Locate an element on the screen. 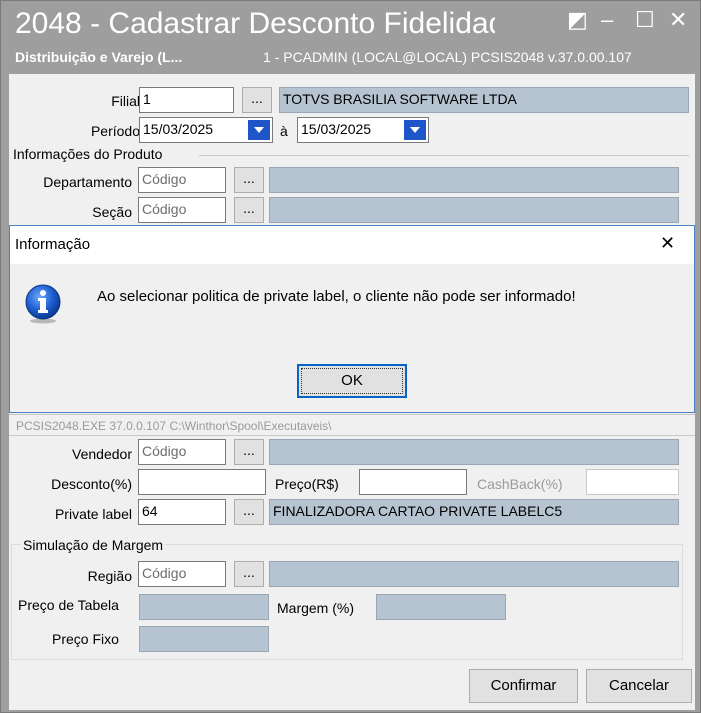 The image size is (701, 713). departamento-name-field is located at coordinates (474, 180).